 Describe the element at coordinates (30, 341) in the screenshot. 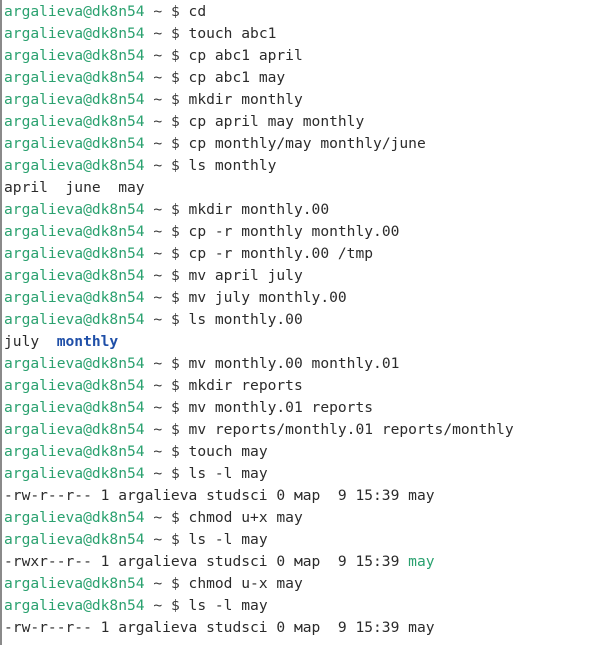

I see `output-text: july` at that location.